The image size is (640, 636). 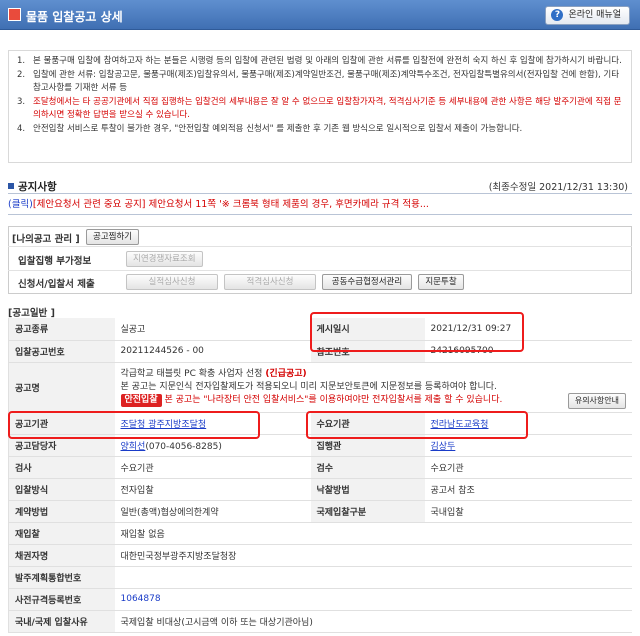 What do you see at coordinates (367, 445) in the screenshot?
I see `executor-label: 집행관` at bounding box center [367, 445].